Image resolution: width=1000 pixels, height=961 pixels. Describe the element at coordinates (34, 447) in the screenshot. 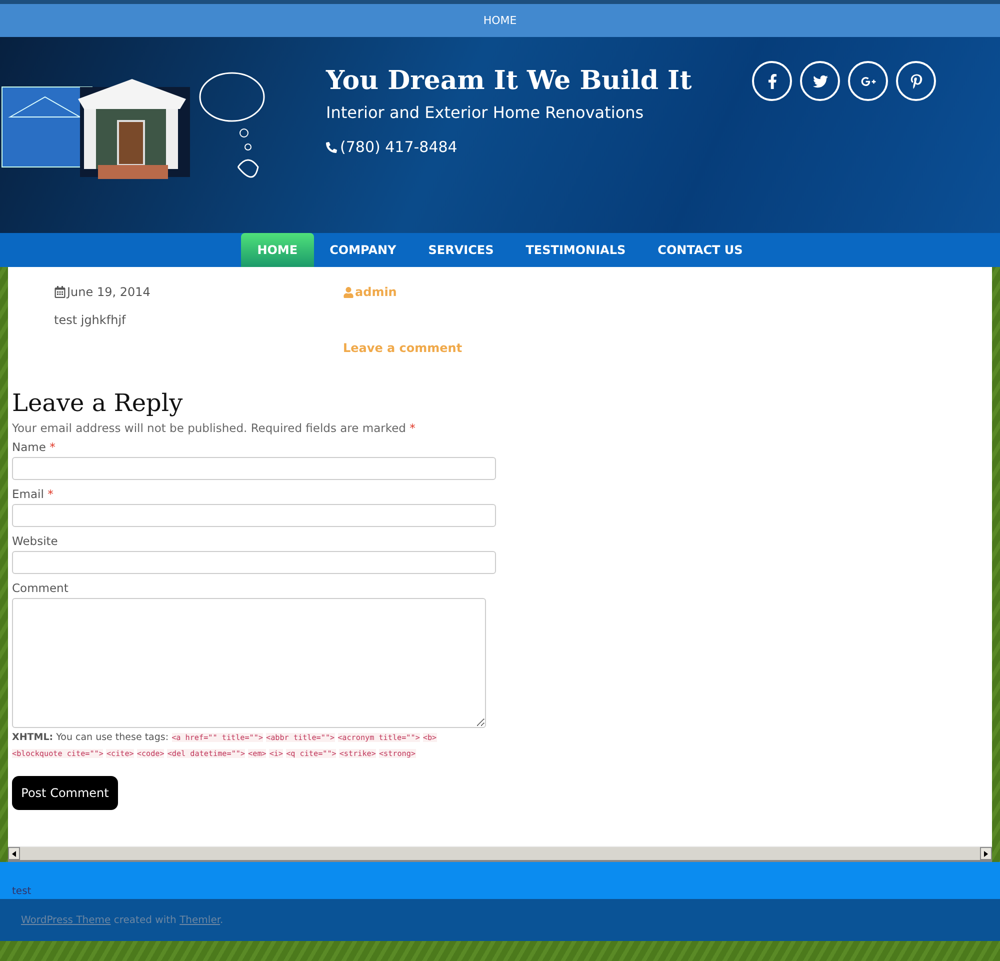

I see `field-label: Name *` at that location.